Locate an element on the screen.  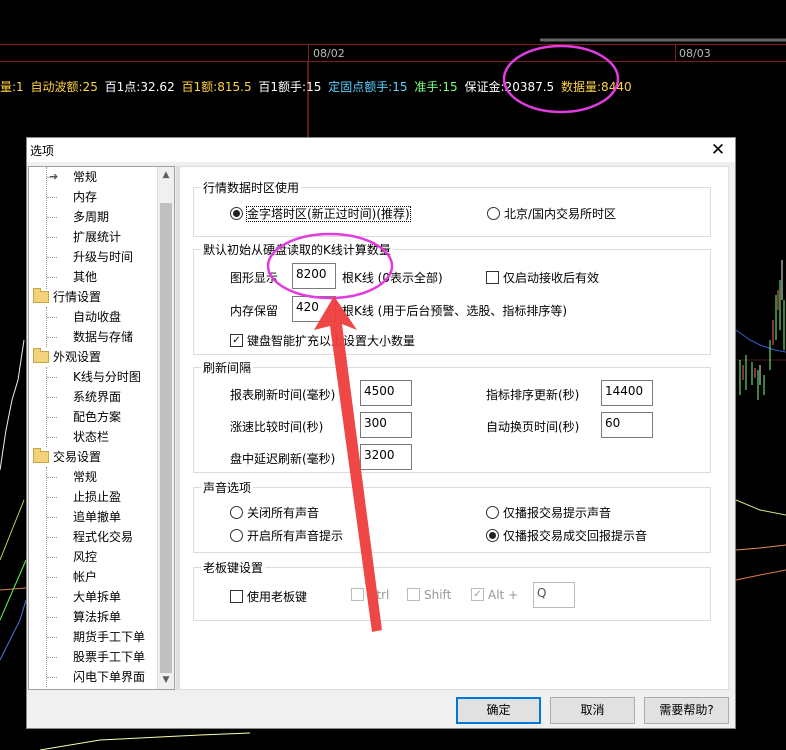
stat-point: 百1点:32.62 is located at coordinates (139, 87).